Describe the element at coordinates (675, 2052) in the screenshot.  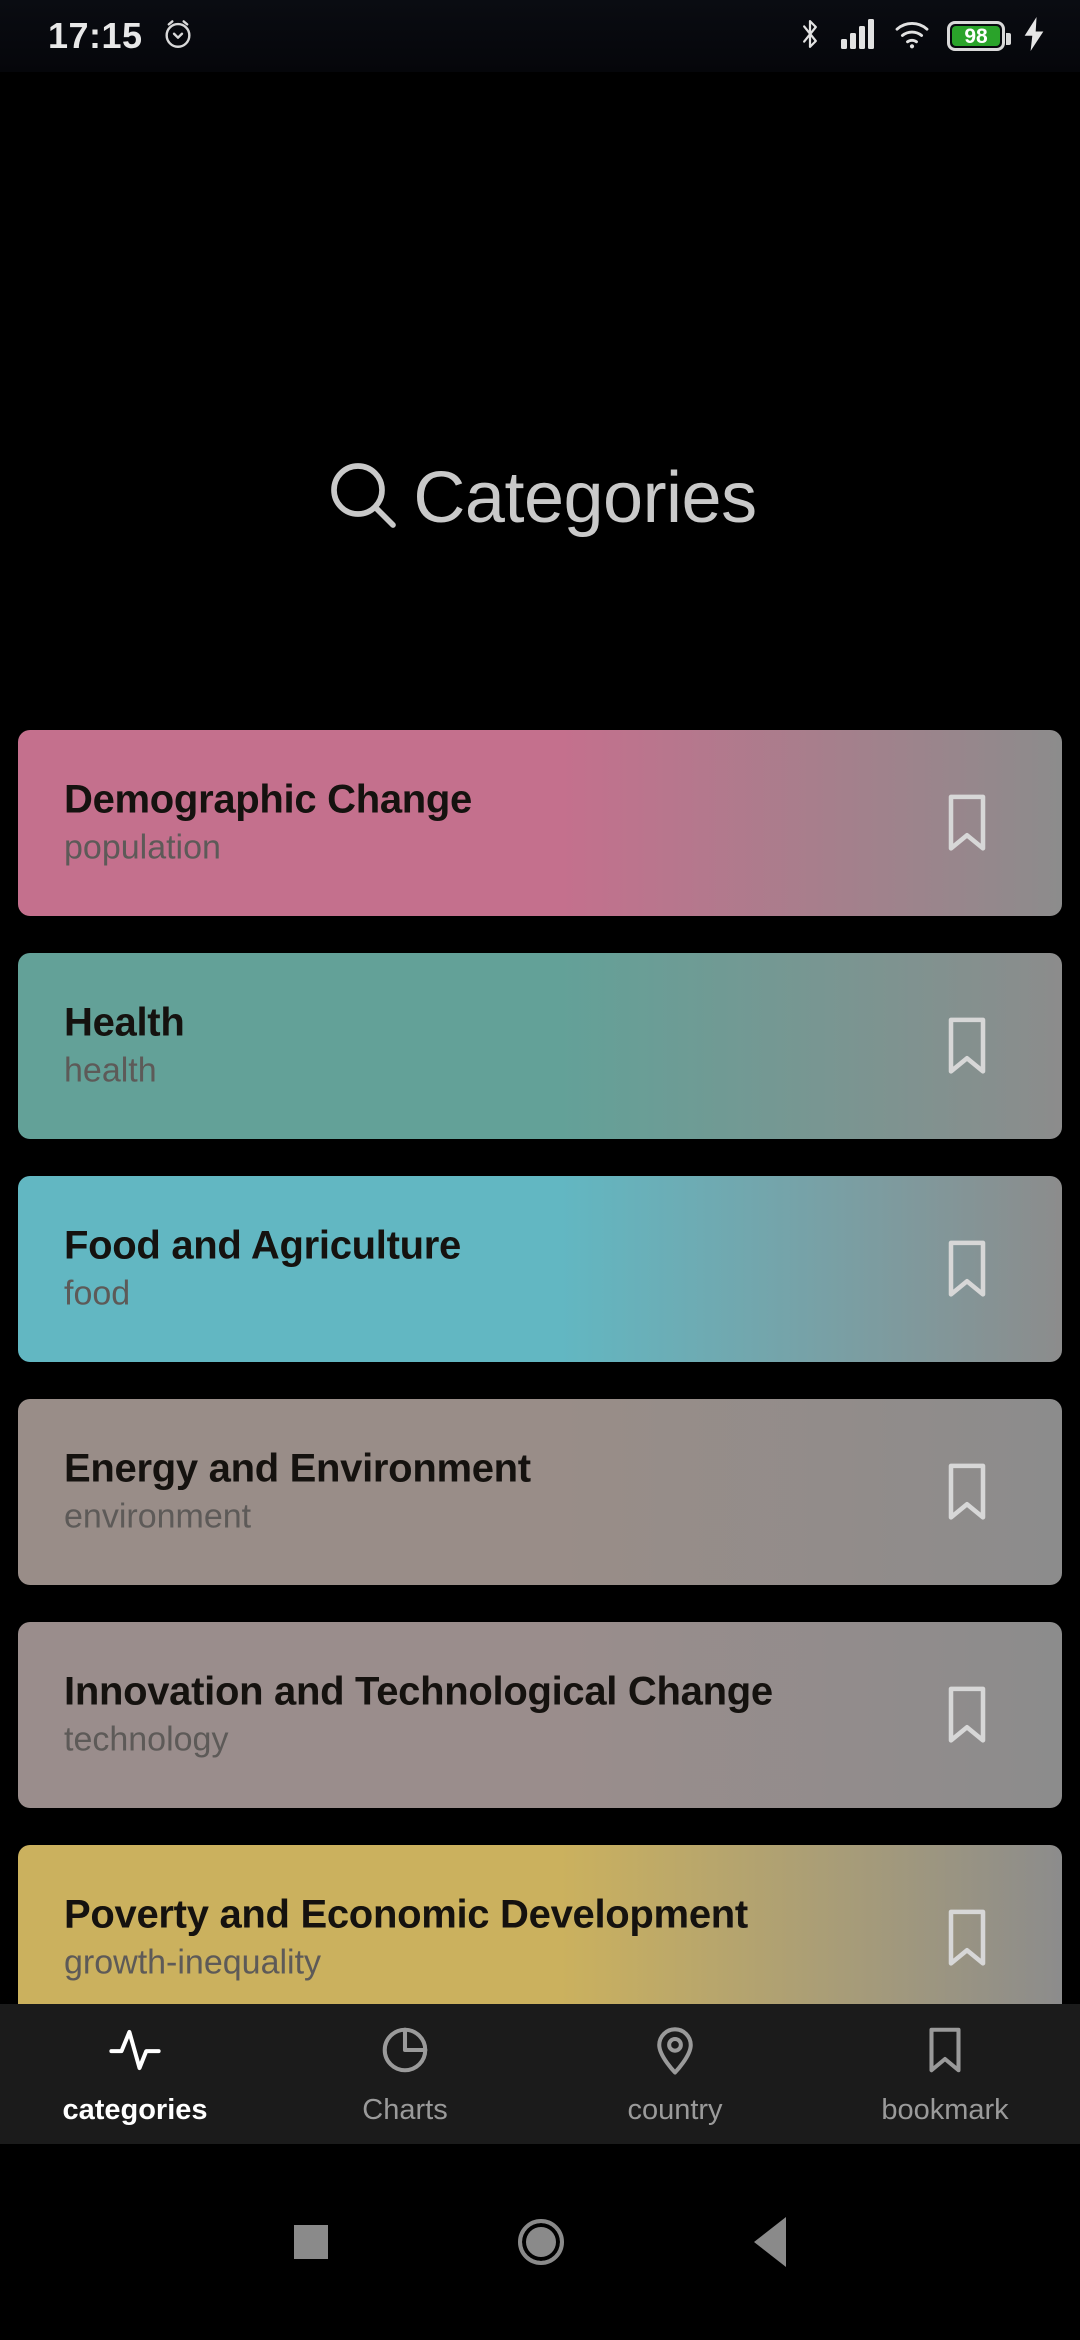
I see `location-pin-icon` at that location.